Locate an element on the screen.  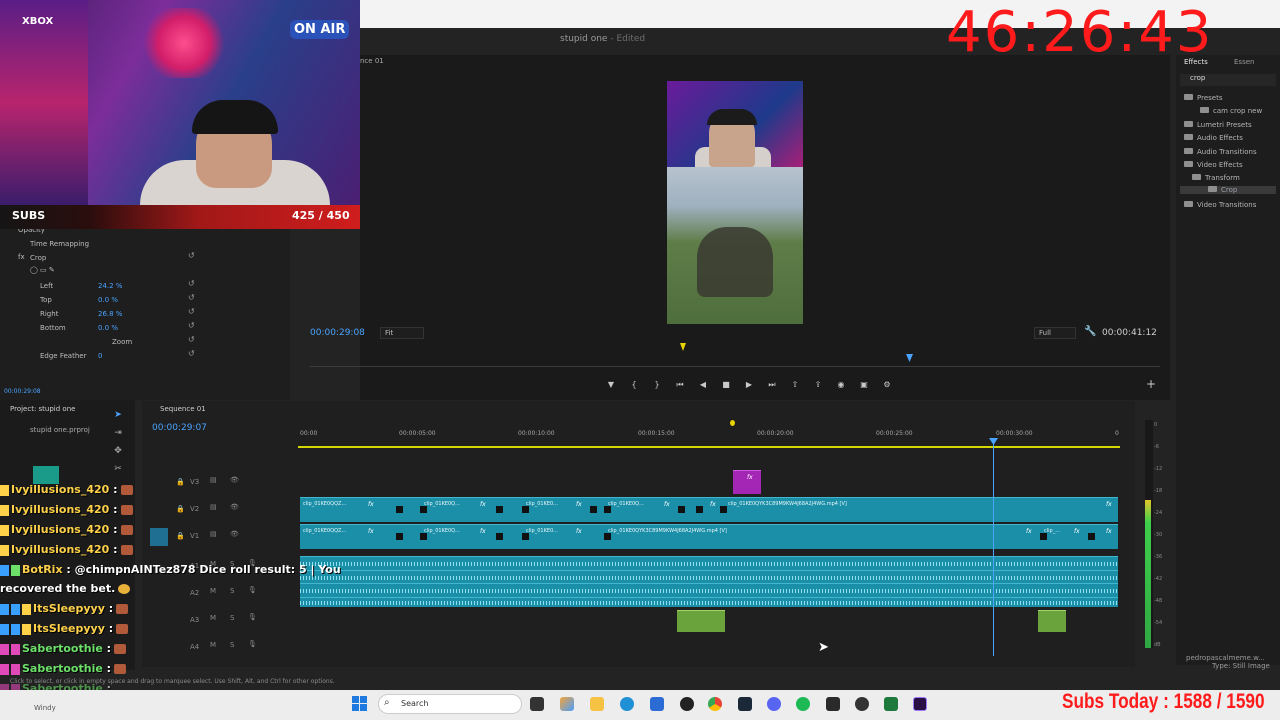
crop-bottom-value: 0.0 % is located at coordinates (108, 328).